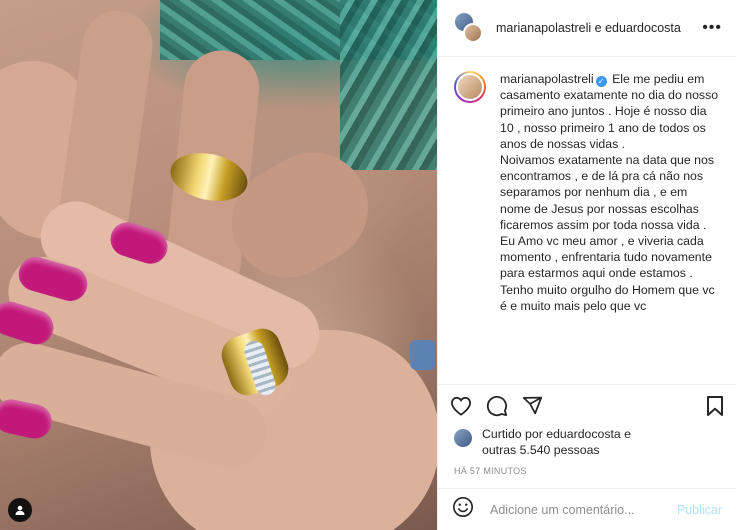 The width and height of the screenshot is (736, 530). What do you see at coordinates (540, 406) in the screenshot?
I see `share-icon` at bounding box center [540, 406].